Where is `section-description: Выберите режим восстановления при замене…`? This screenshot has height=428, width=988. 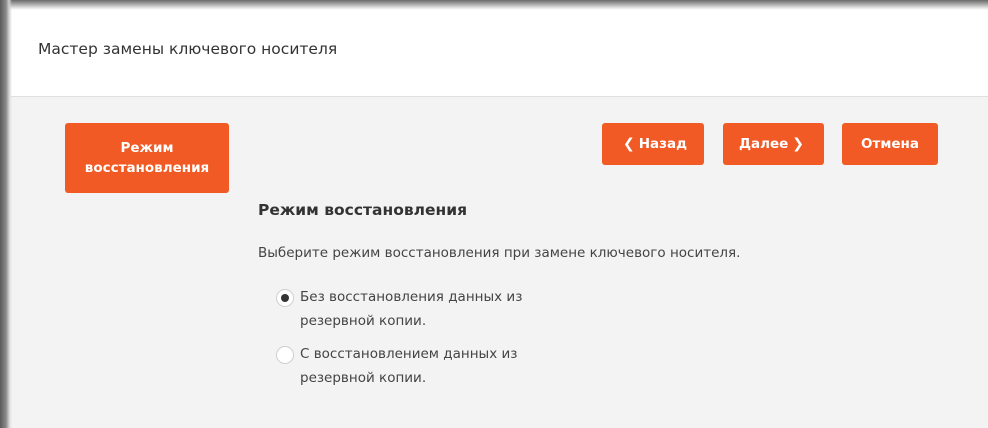 section-description: Выберите режим восстановления при замене… is located at coordinates (499, 253).